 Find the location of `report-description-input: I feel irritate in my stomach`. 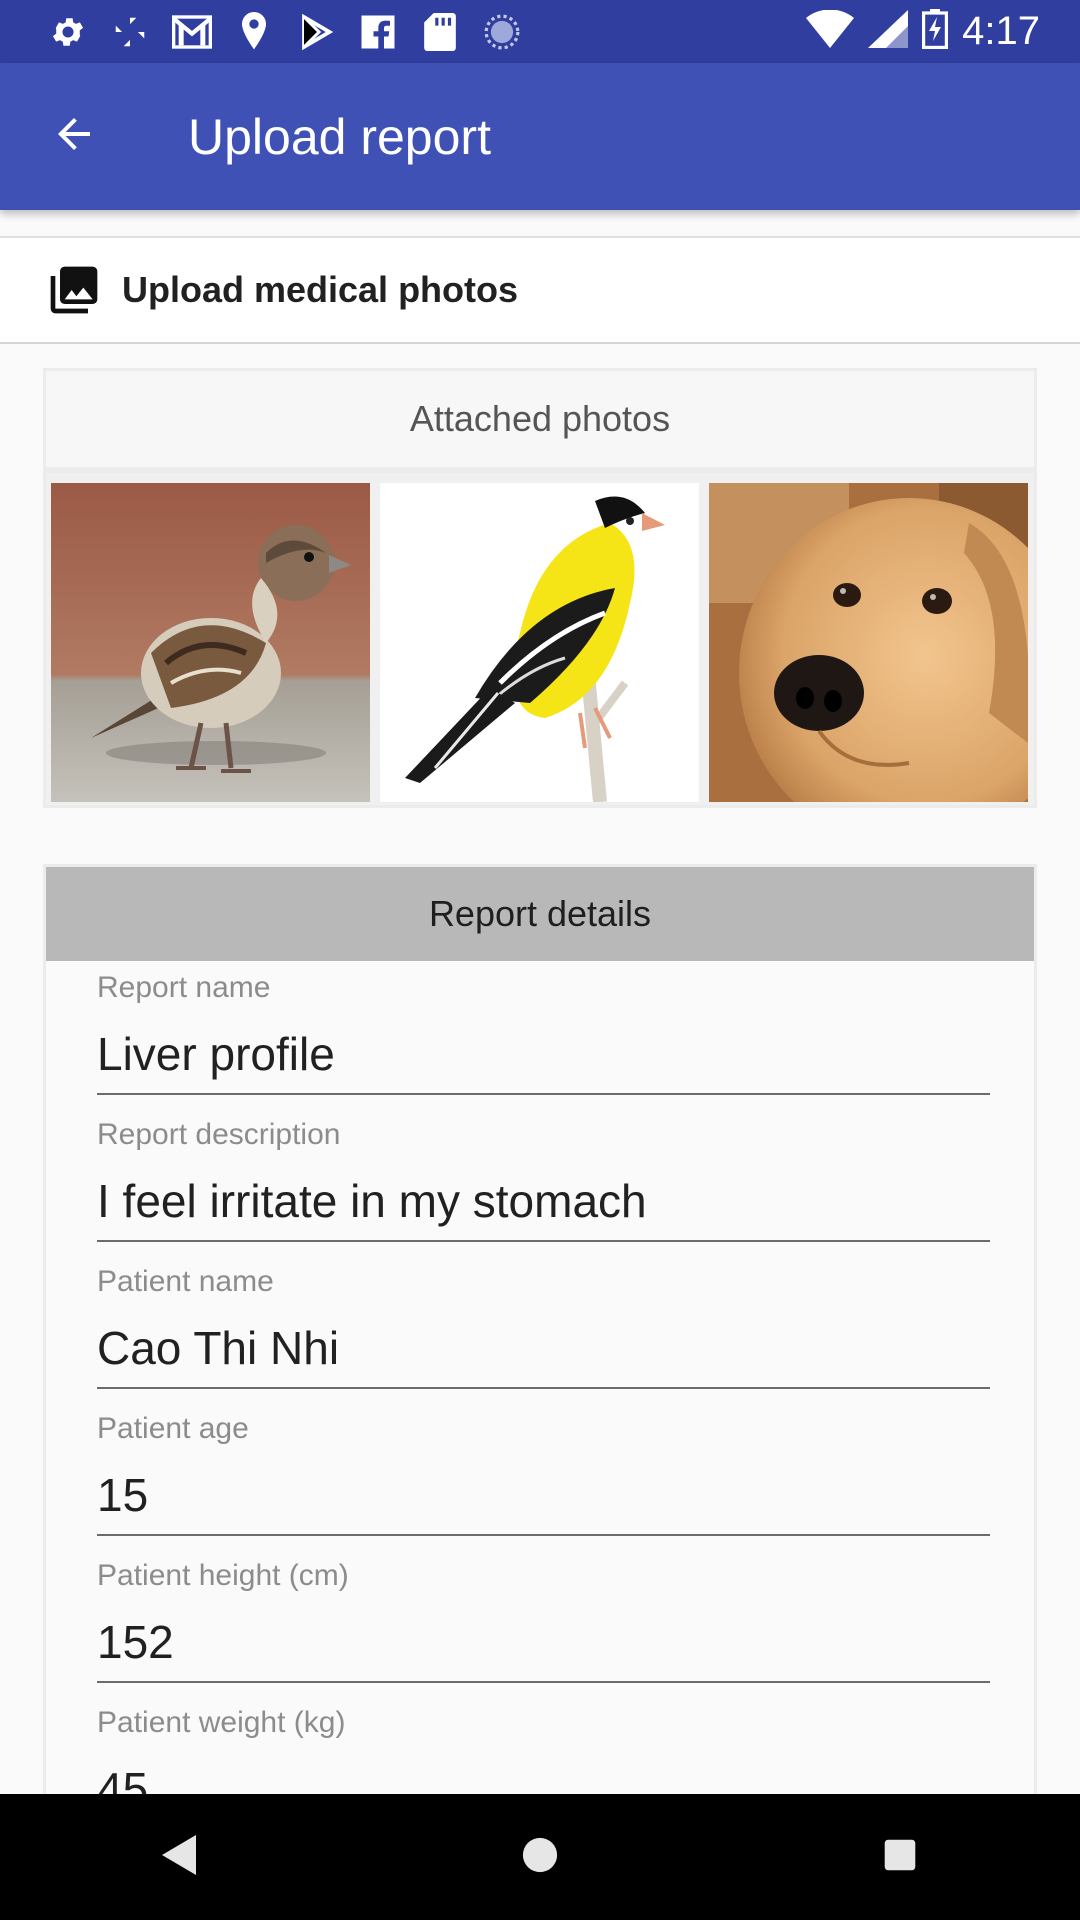

report-description-input: I feel irritate in my stomach is located at coordinates (372, 1201).